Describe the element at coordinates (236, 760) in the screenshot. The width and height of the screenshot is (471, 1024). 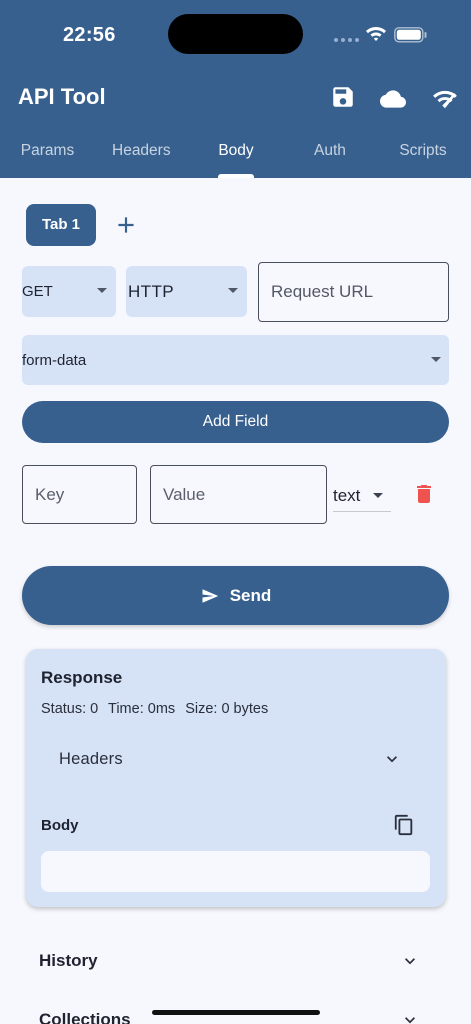
I see `response-headers-expander: Headers` at that location.